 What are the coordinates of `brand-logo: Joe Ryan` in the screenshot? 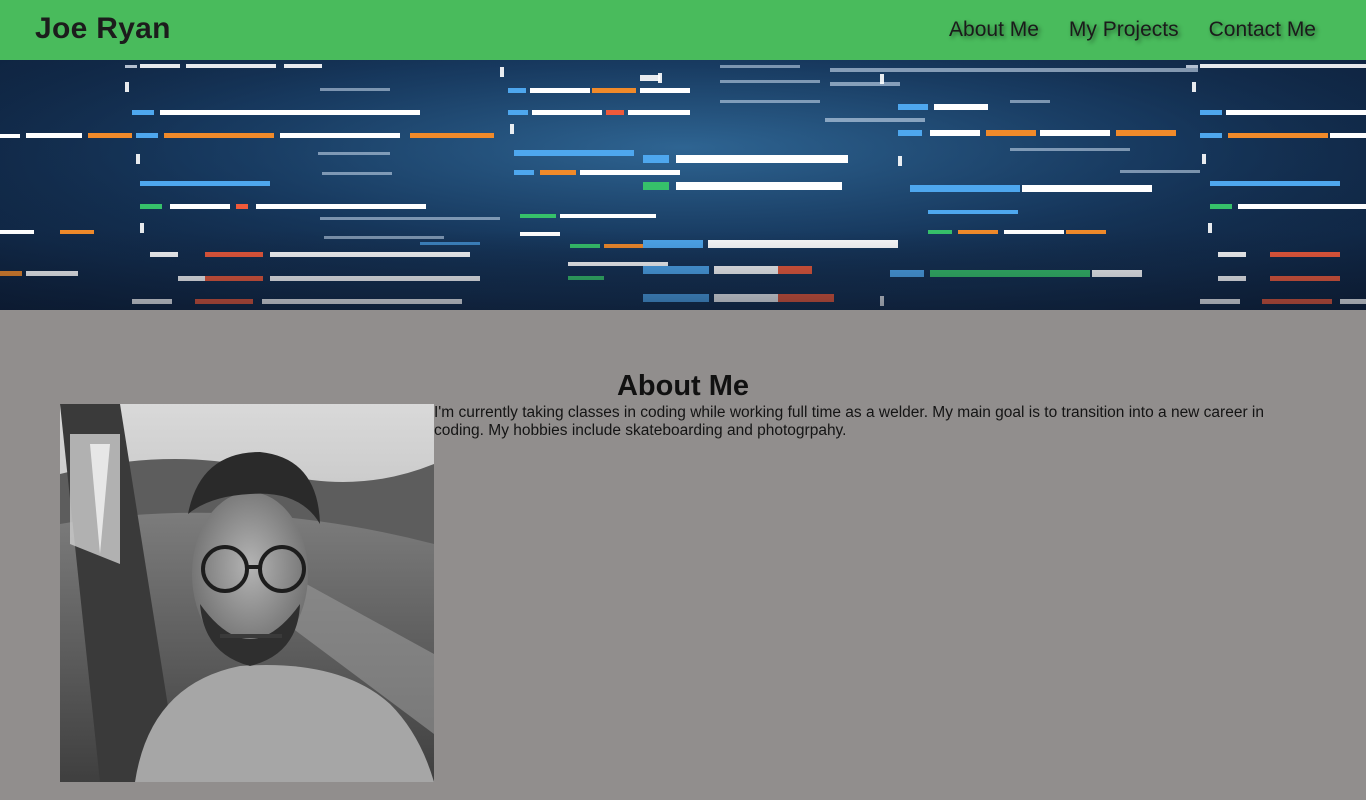 It's located at (103, 29).